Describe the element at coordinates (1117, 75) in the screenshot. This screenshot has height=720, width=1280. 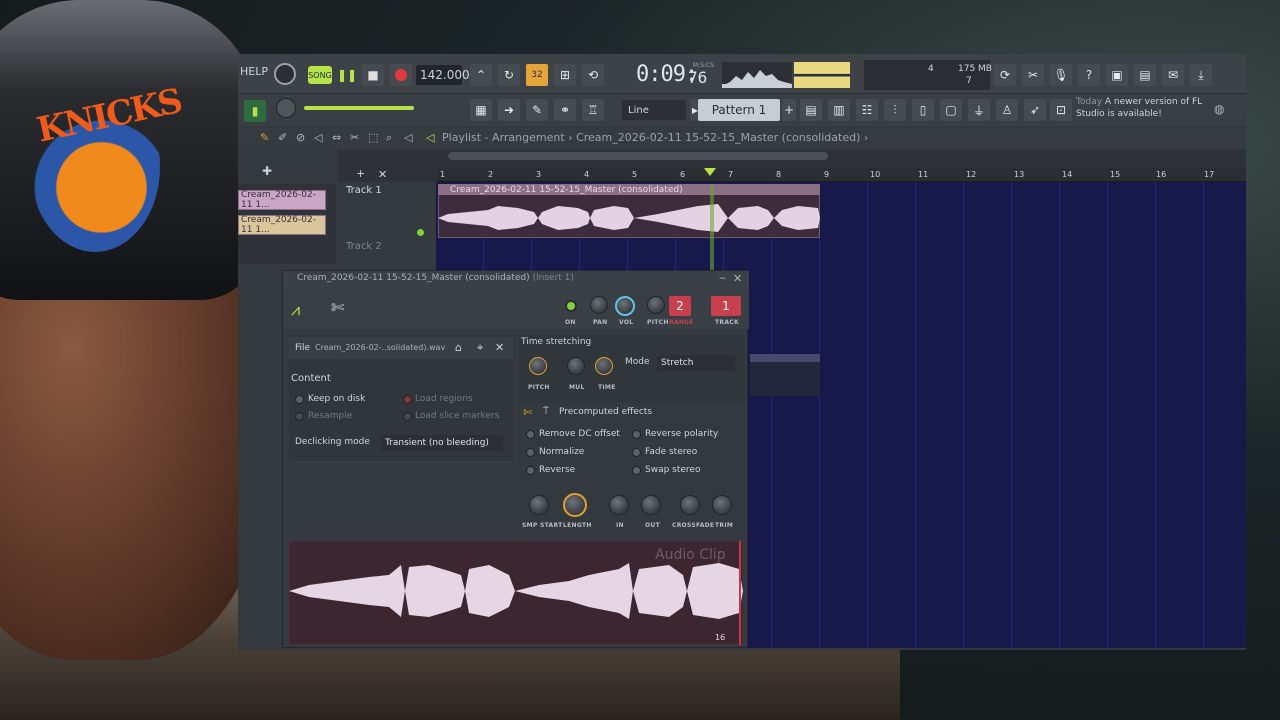
I see `save-icon: ▣` at that location.